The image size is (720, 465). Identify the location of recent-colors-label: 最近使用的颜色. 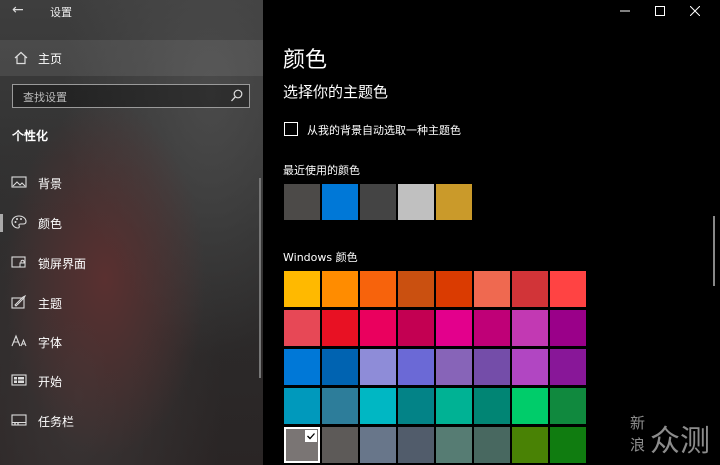
(321, 170).